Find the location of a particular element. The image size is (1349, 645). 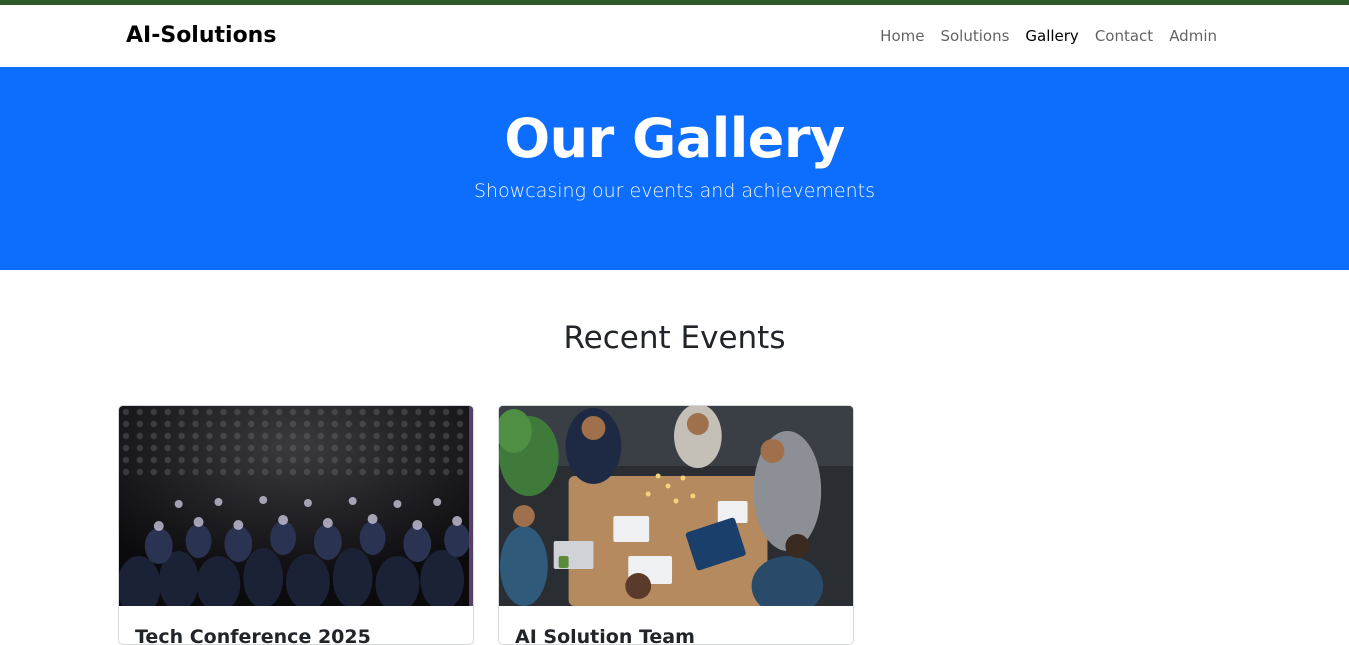

hero-subtitle: Showcasing our events and achievements is located at coordinates (674, 191).